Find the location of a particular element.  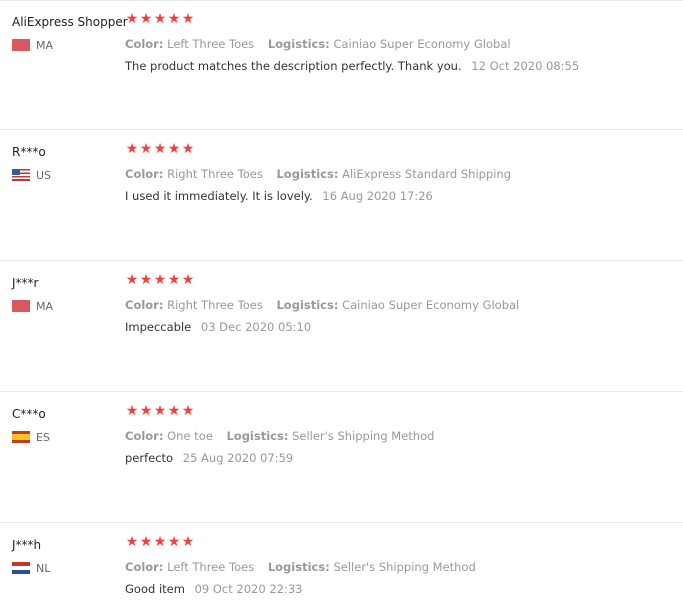

reviewer-name: J***r is located at coordinates (25, 283).